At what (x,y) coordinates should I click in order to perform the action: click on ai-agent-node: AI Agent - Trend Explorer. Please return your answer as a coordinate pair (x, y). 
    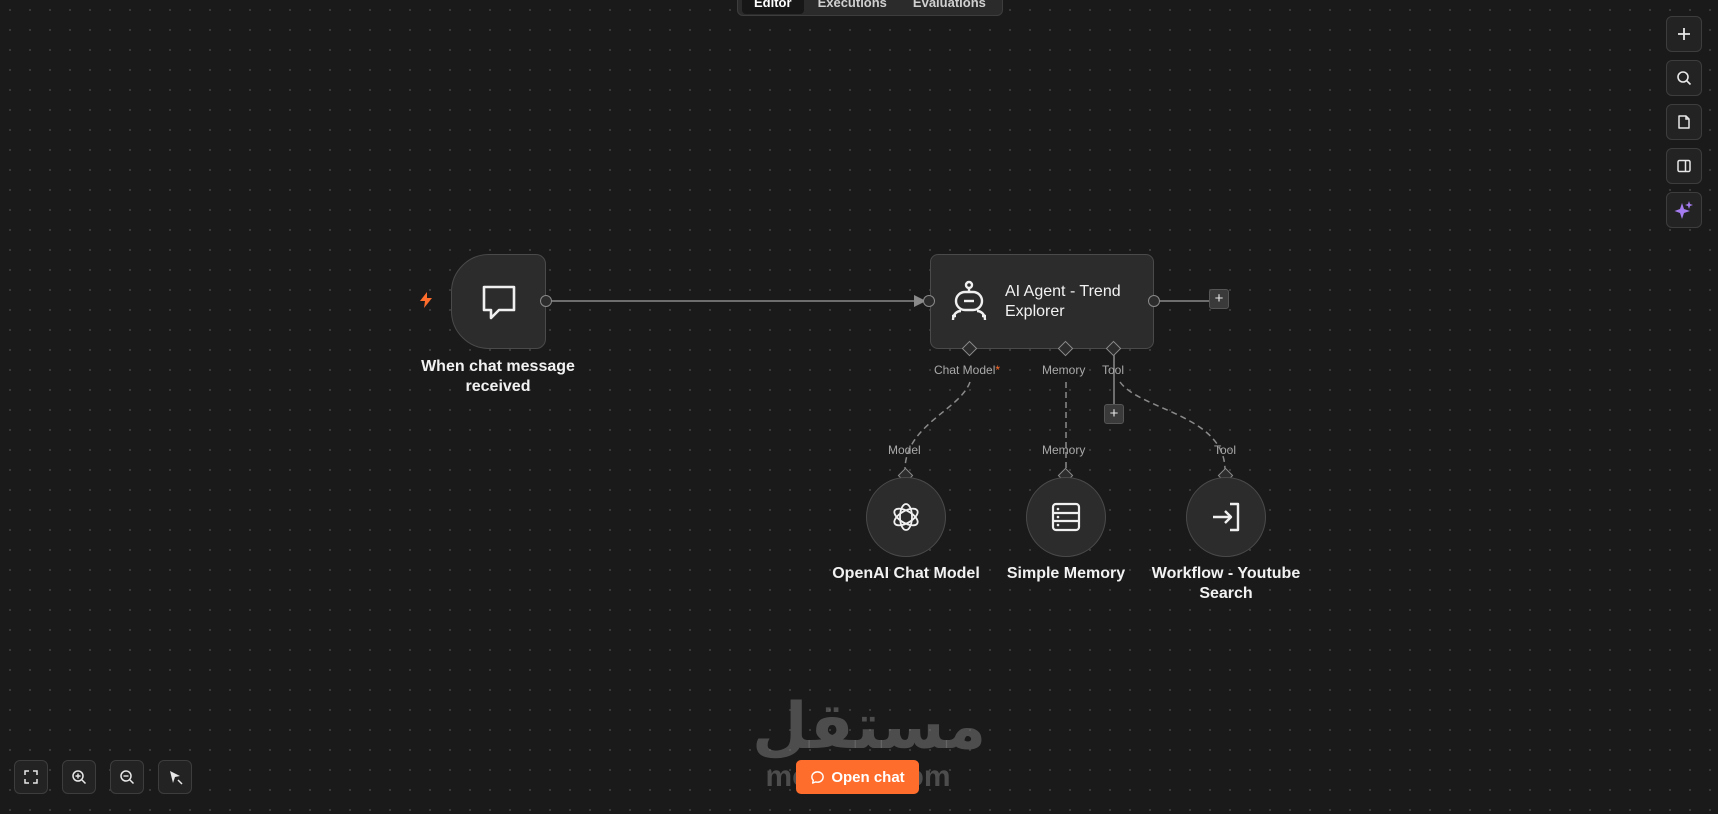
    Looking at the image, I should click on (1042, 301).